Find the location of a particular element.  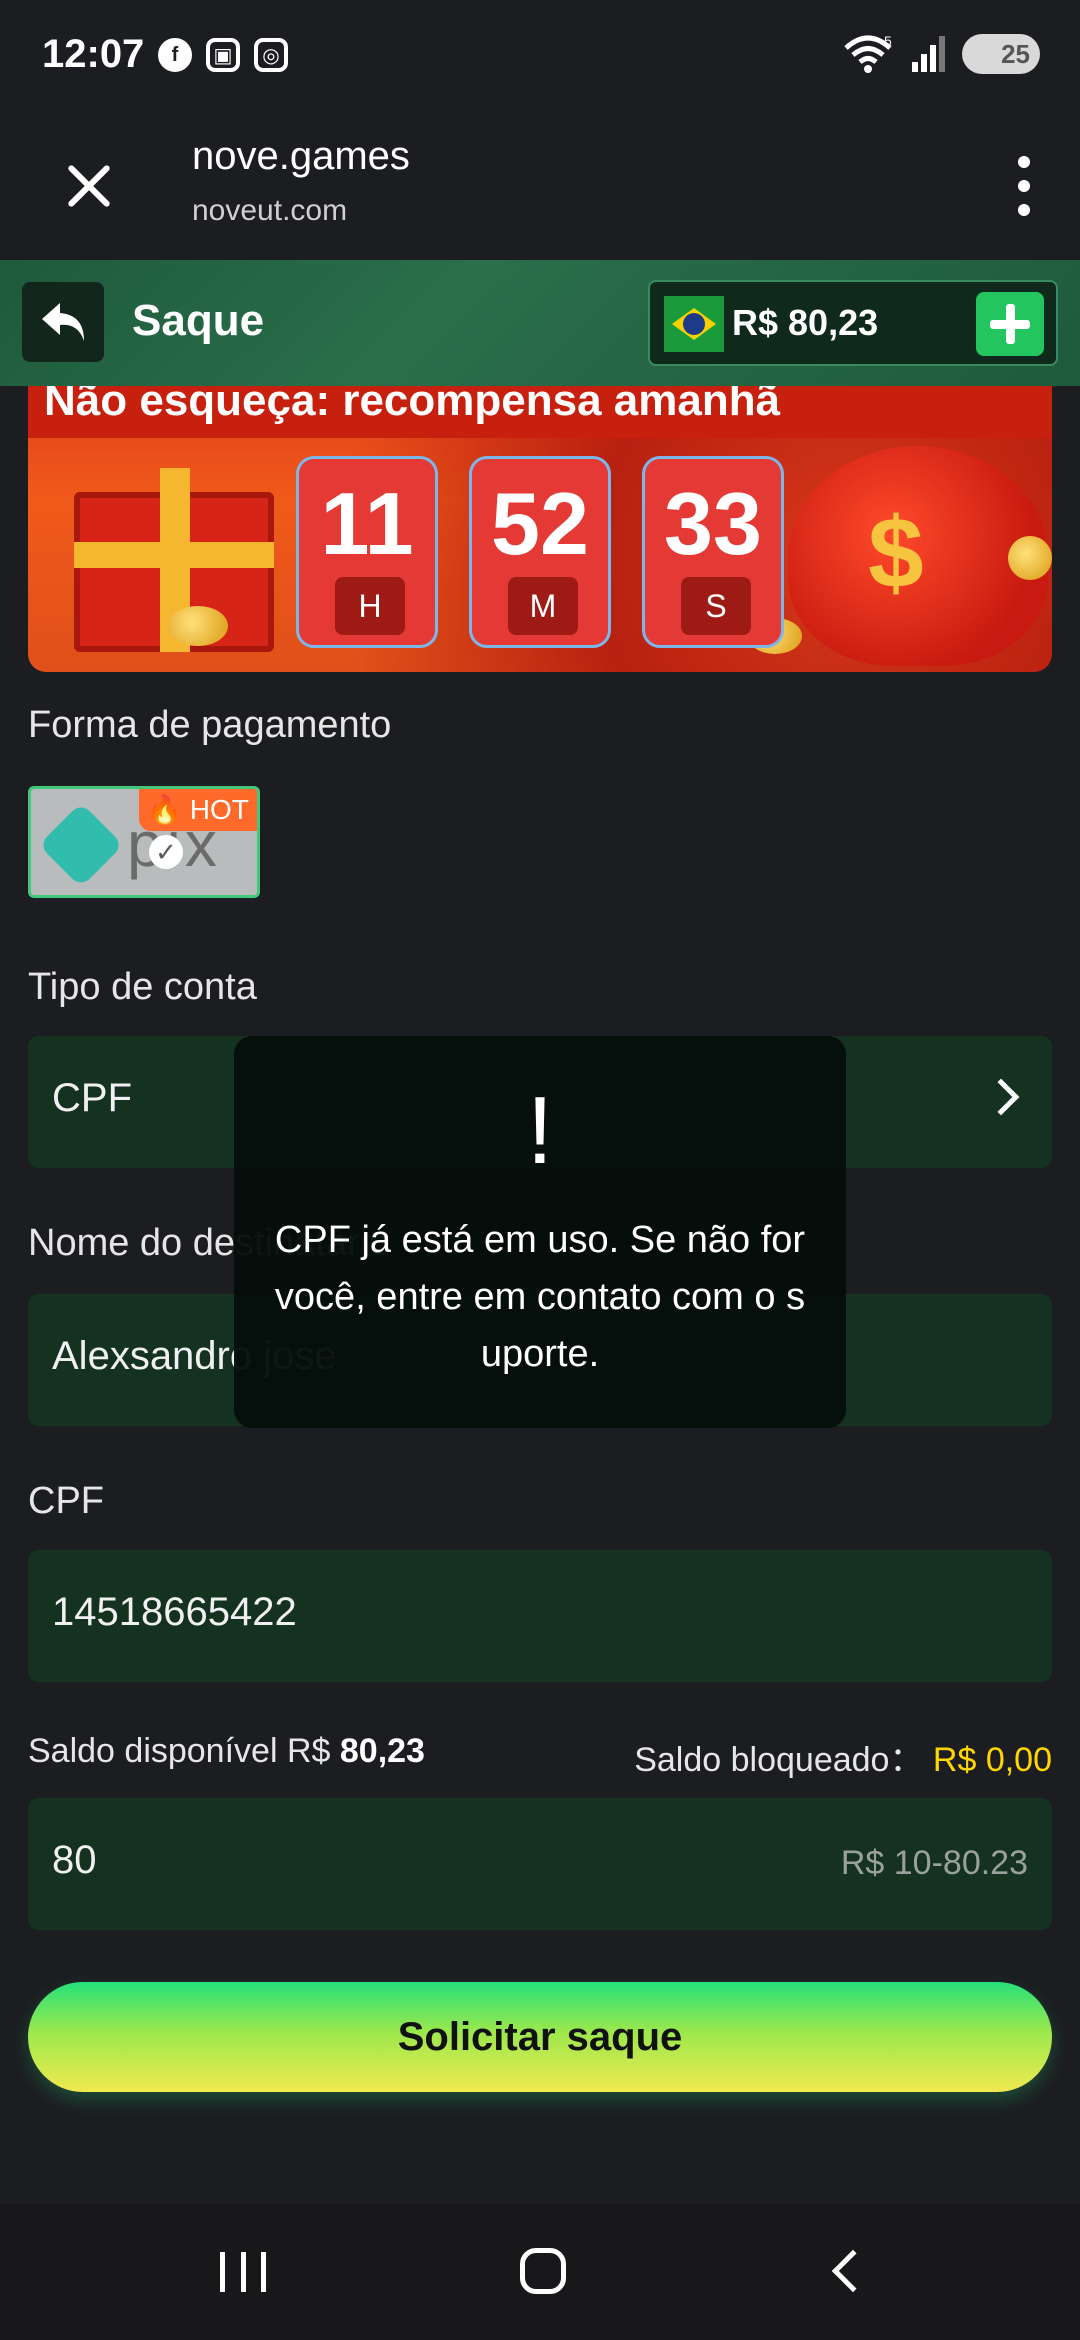

status-bar: 12:07 f ▣ ◎ 5 25 is located at coordinates (540, 55).